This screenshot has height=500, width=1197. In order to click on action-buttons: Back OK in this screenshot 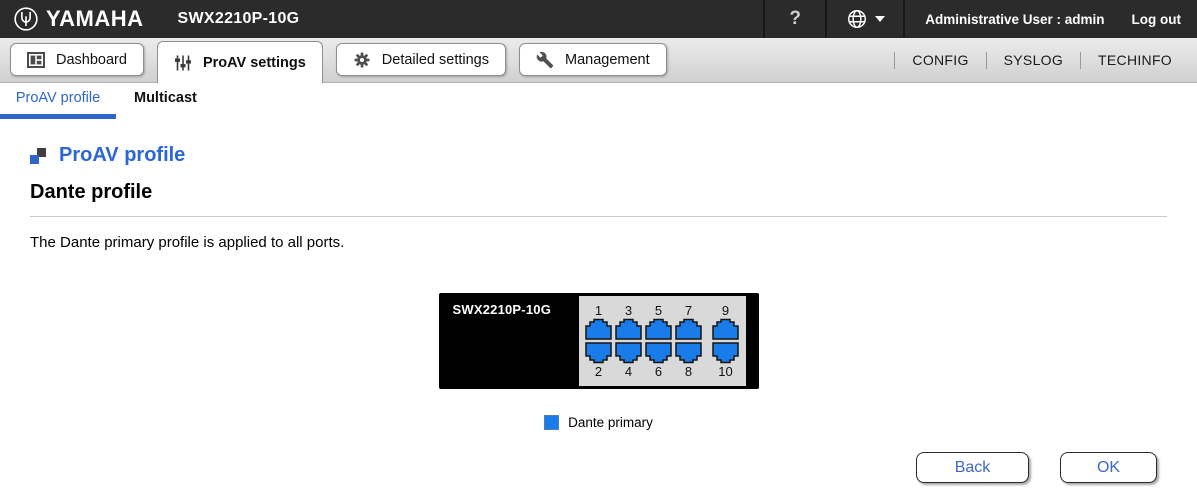, I will do `click(578, 467)`.